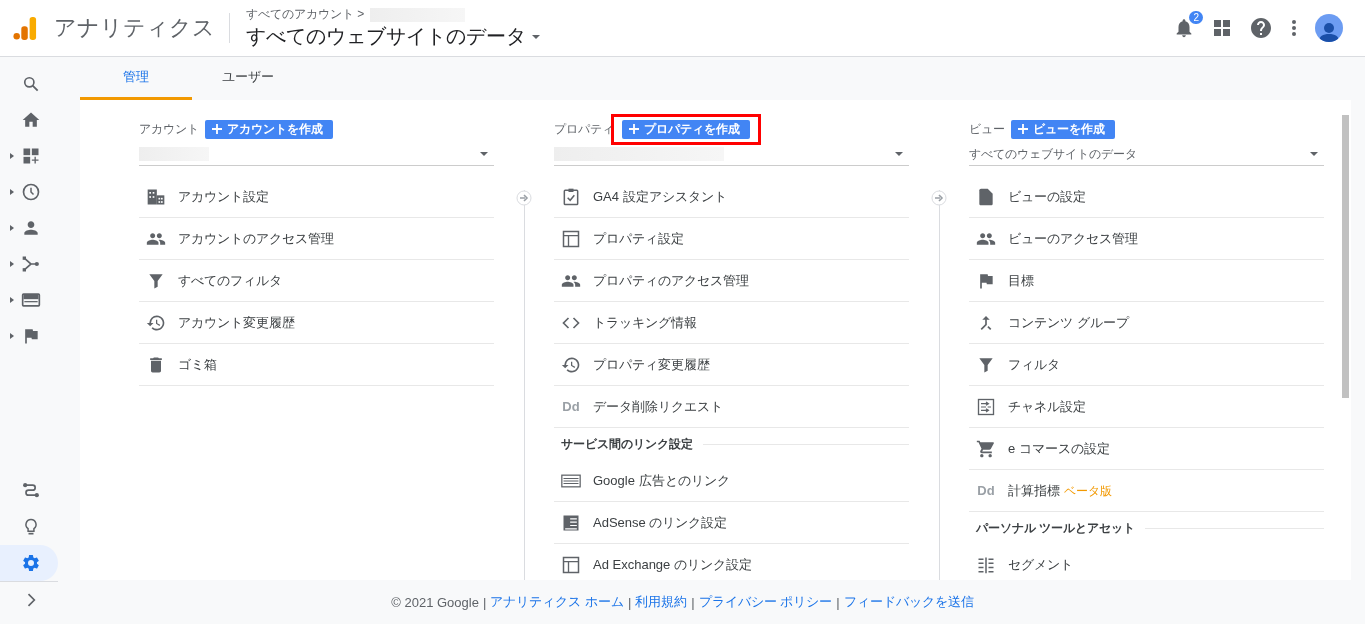 This screenshot has width=1365, height=624. I want to click on menu-item: ビューのアクセス管理, so click(1146, 239).